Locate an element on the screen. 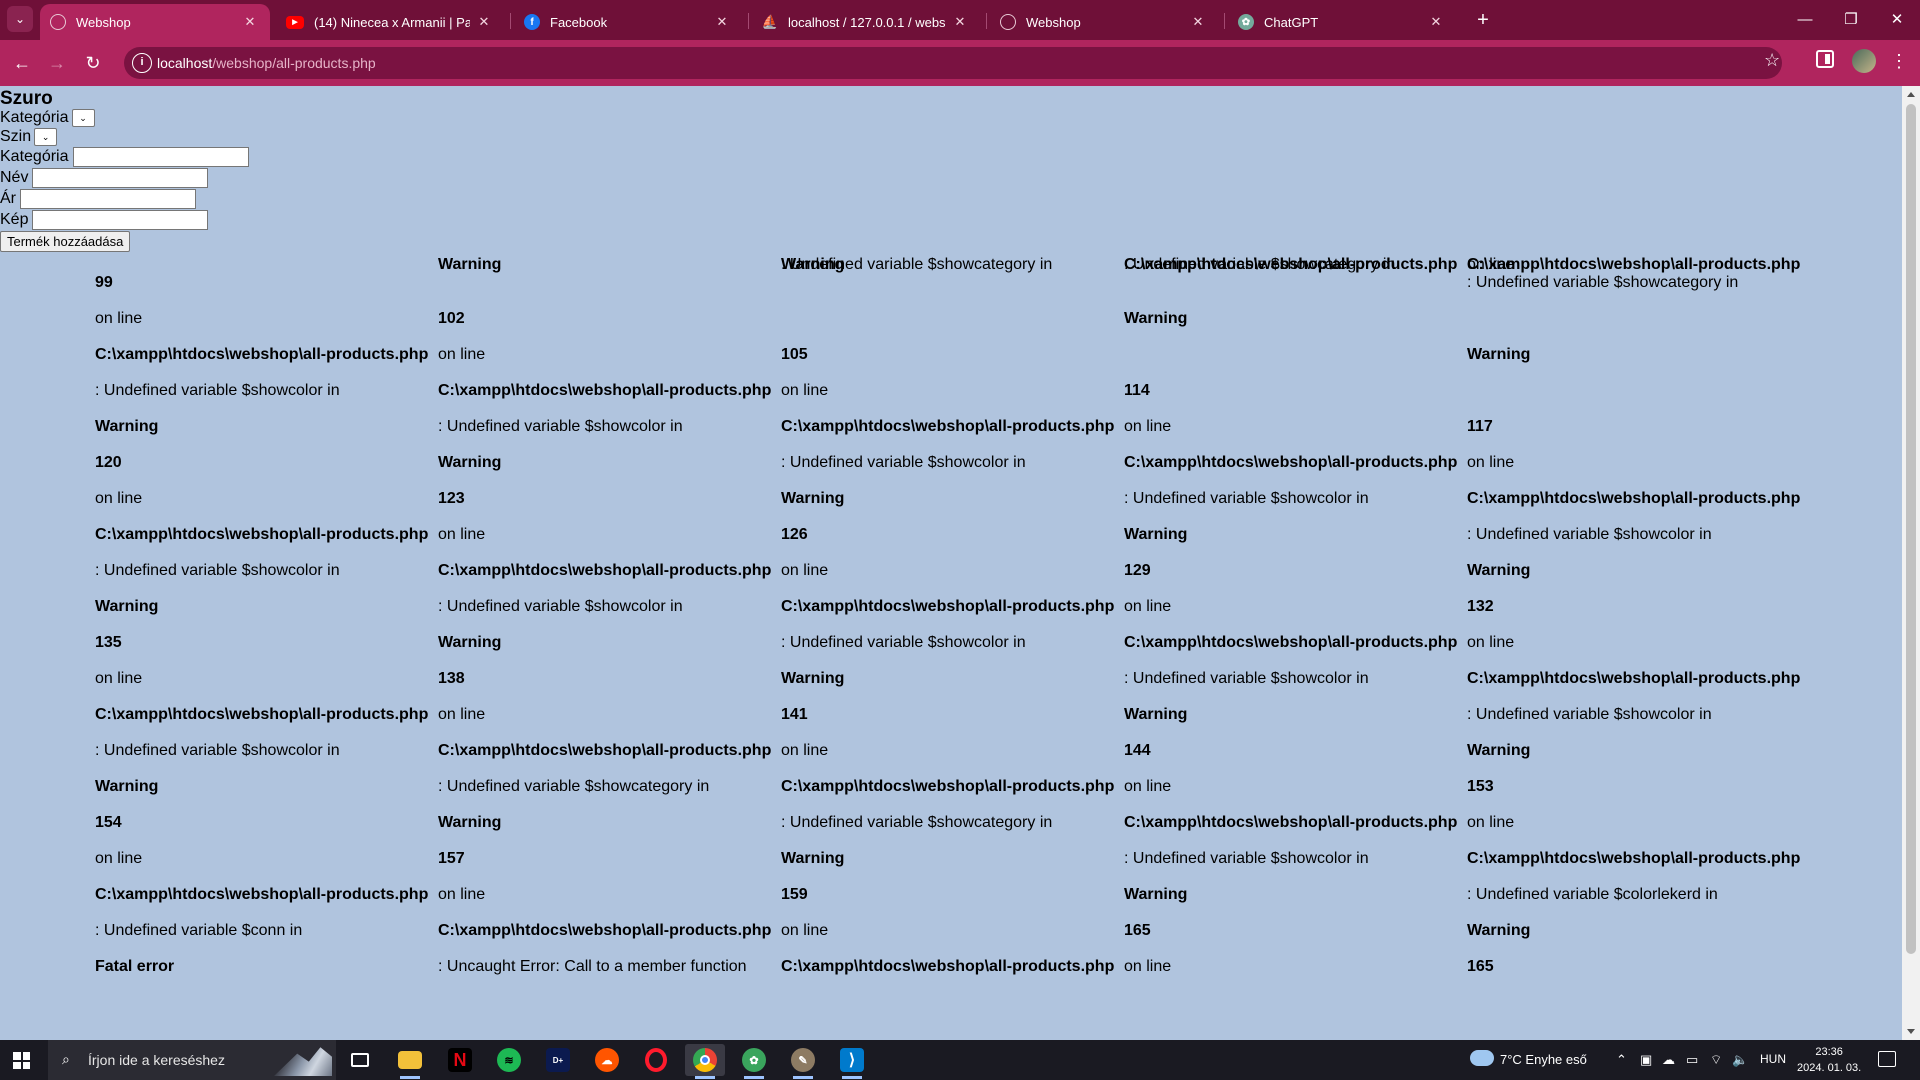  new-category-label: Kategória is located at coordinates (34, 156).